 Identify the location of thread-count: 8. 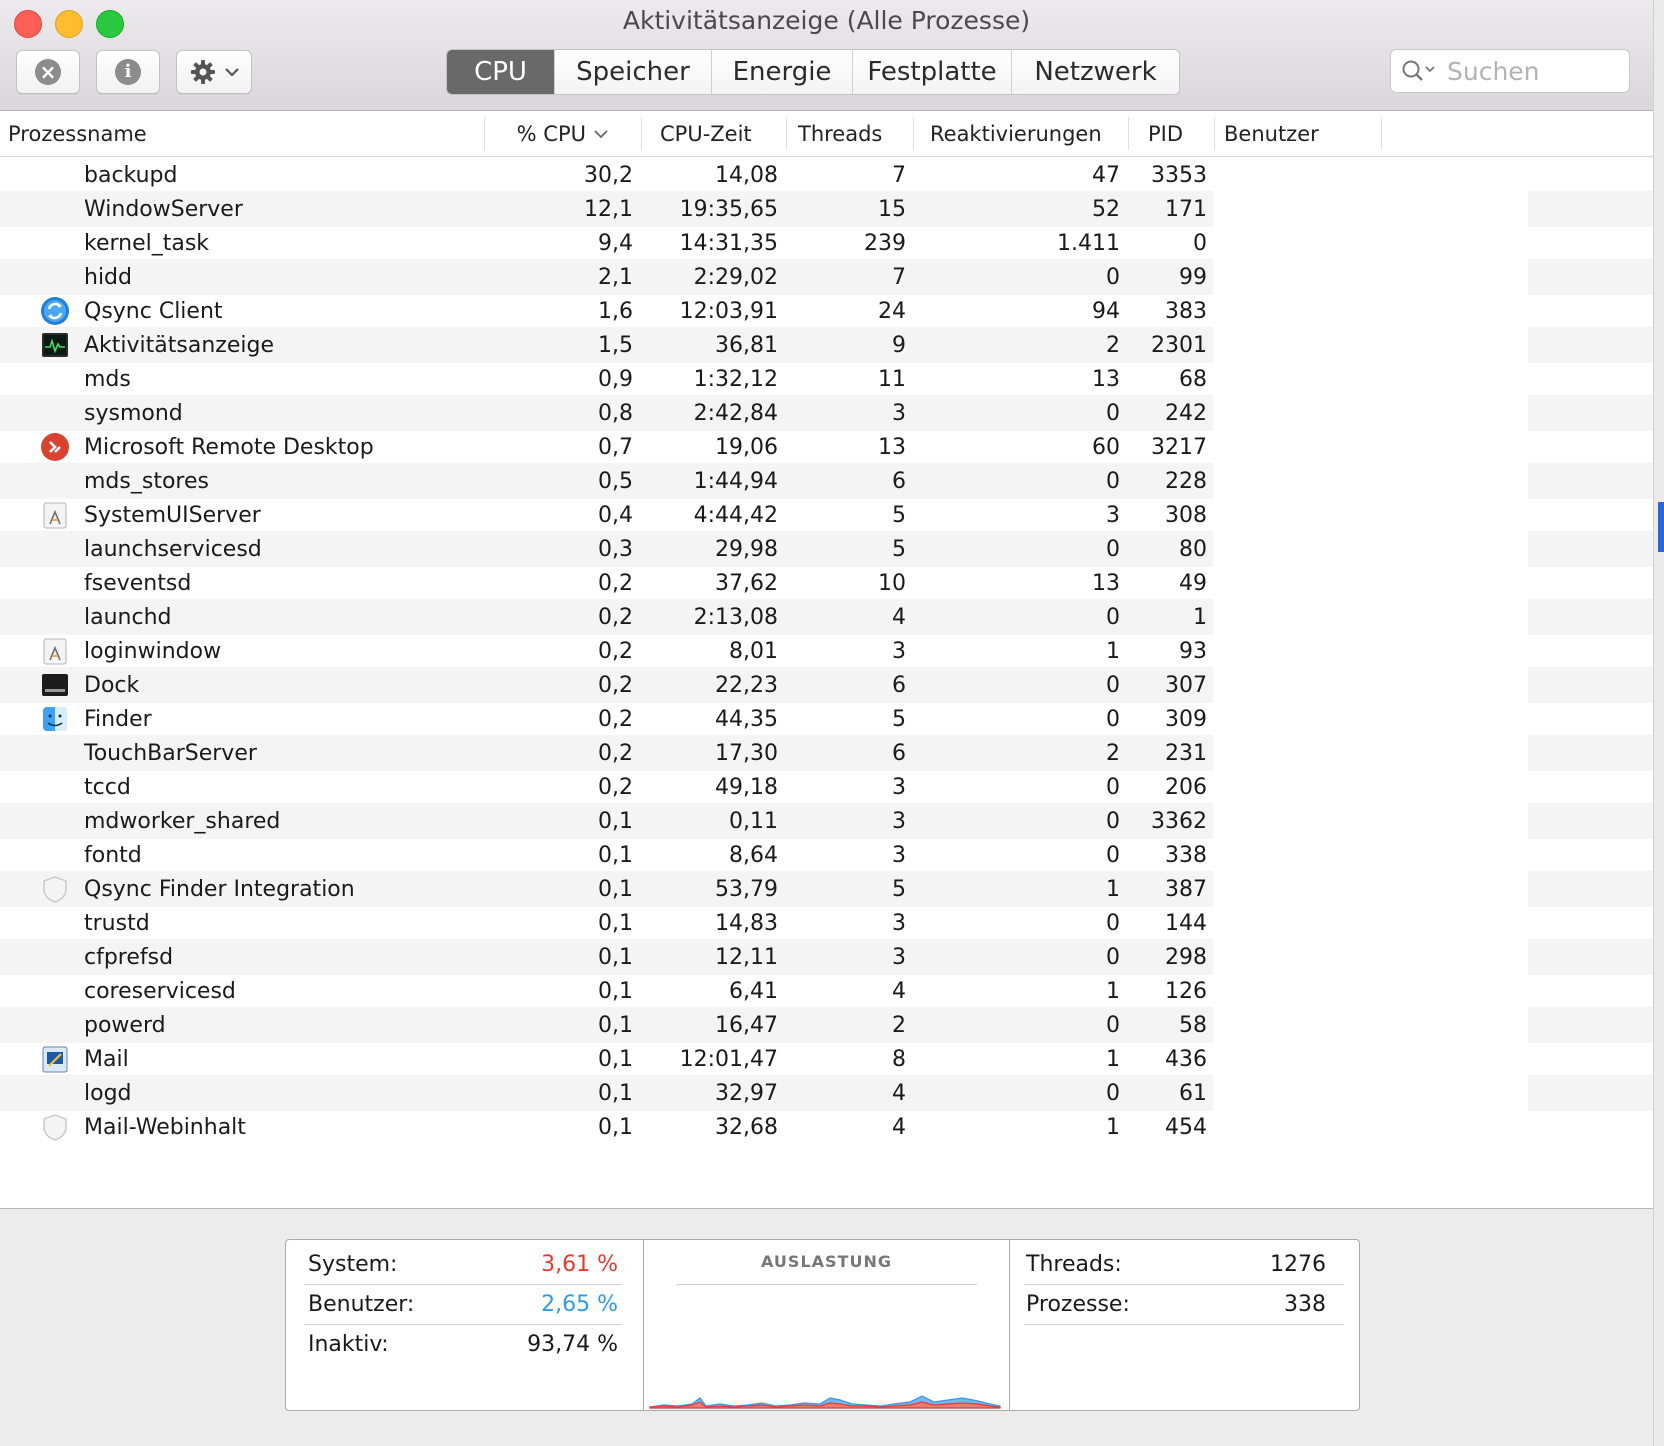
(899, 1059).